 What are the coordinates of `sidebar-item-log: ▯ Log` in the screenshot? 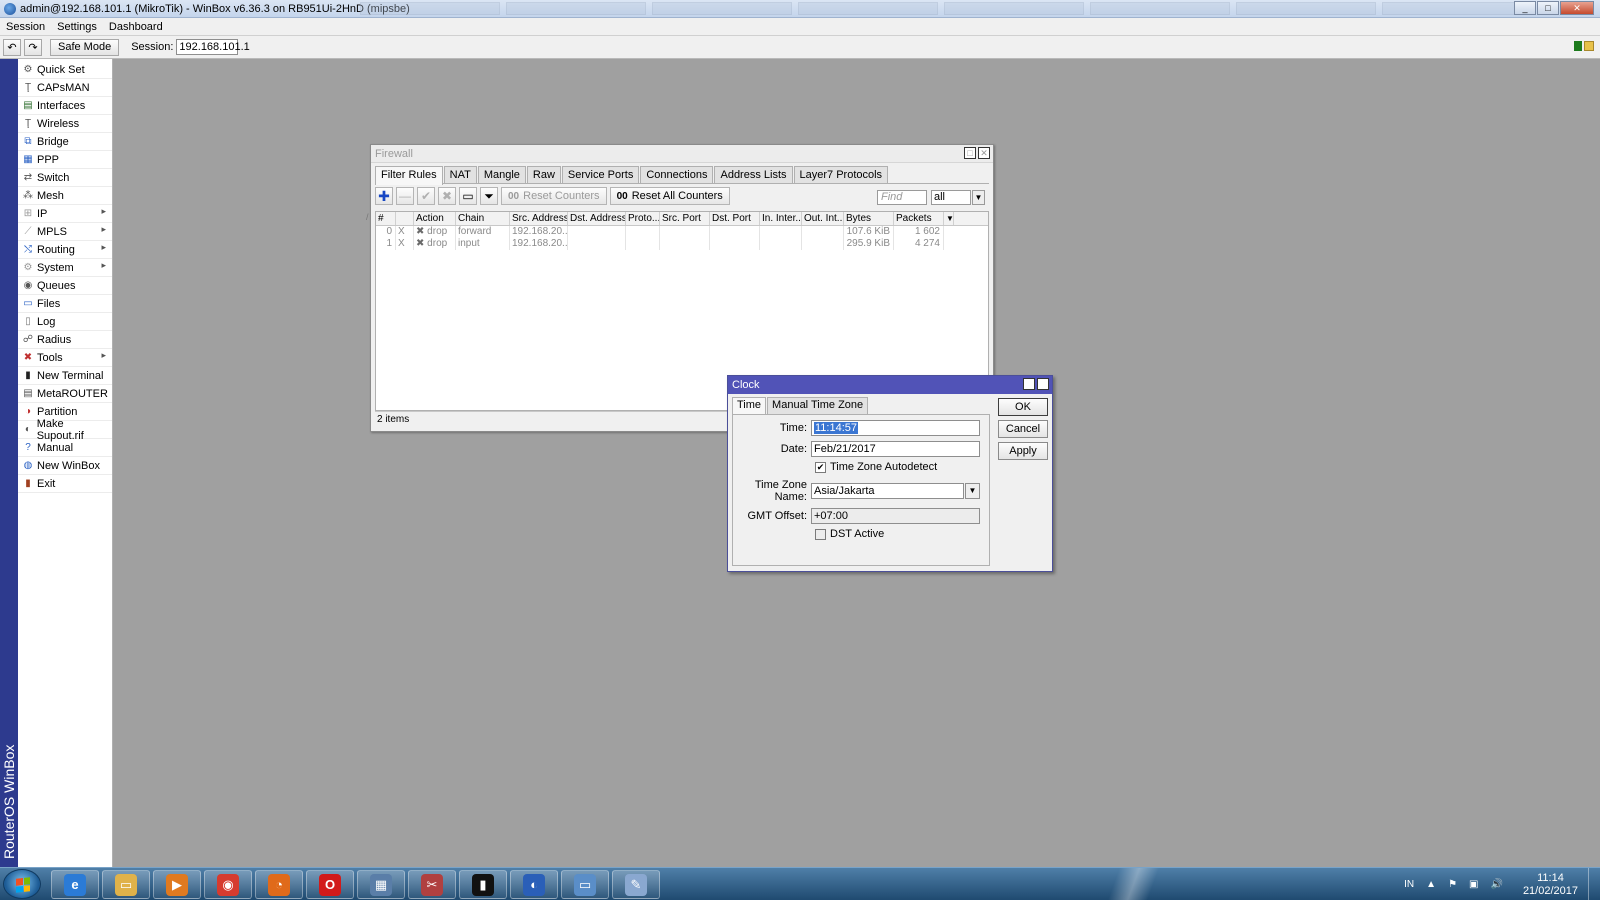 It's located at (65, 322).